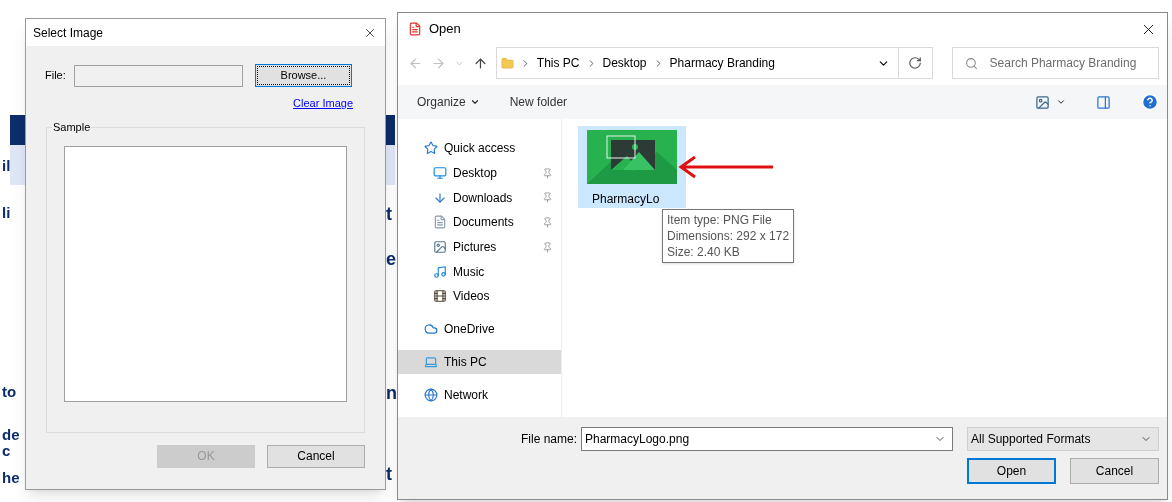 The image size is (1172, 502). What do you see at coordinates (431, 329) in the screenshot?
I see `cloud-icon` at bounding box center [431, 329].